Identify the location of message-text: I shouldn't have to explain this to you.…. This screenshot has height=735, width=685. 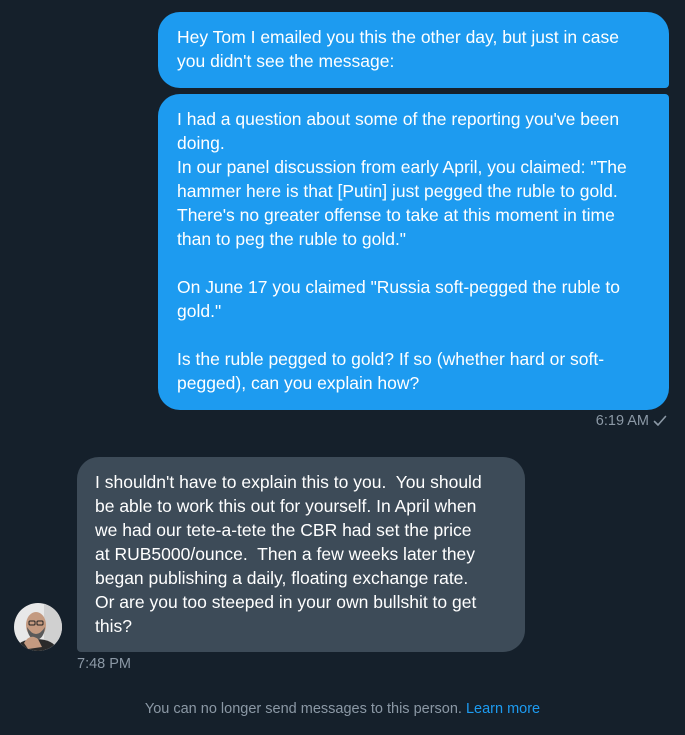
(288, 554).